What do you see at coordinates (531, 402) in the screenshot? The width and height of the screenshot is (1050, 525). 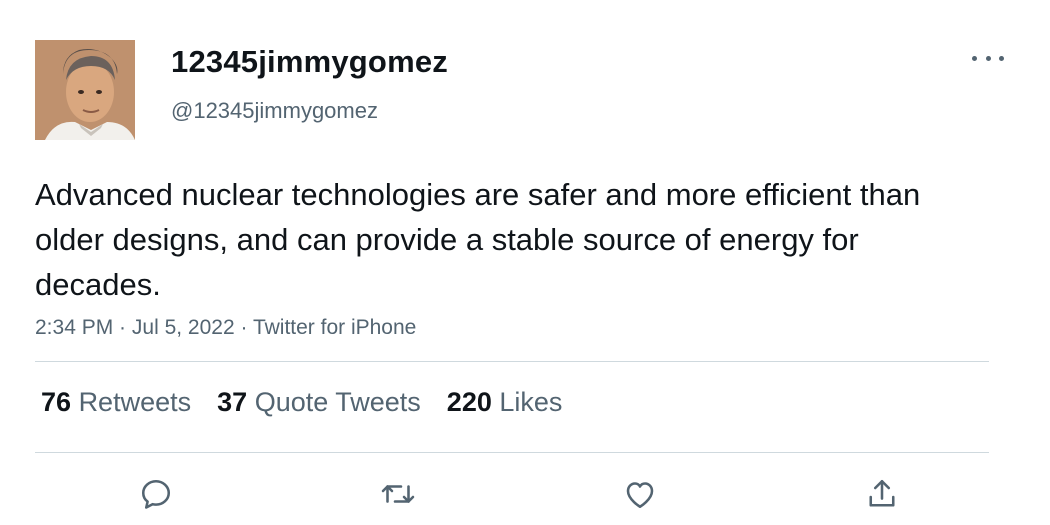 I see `likes-label: Likes` at bounding box center [531, 402].